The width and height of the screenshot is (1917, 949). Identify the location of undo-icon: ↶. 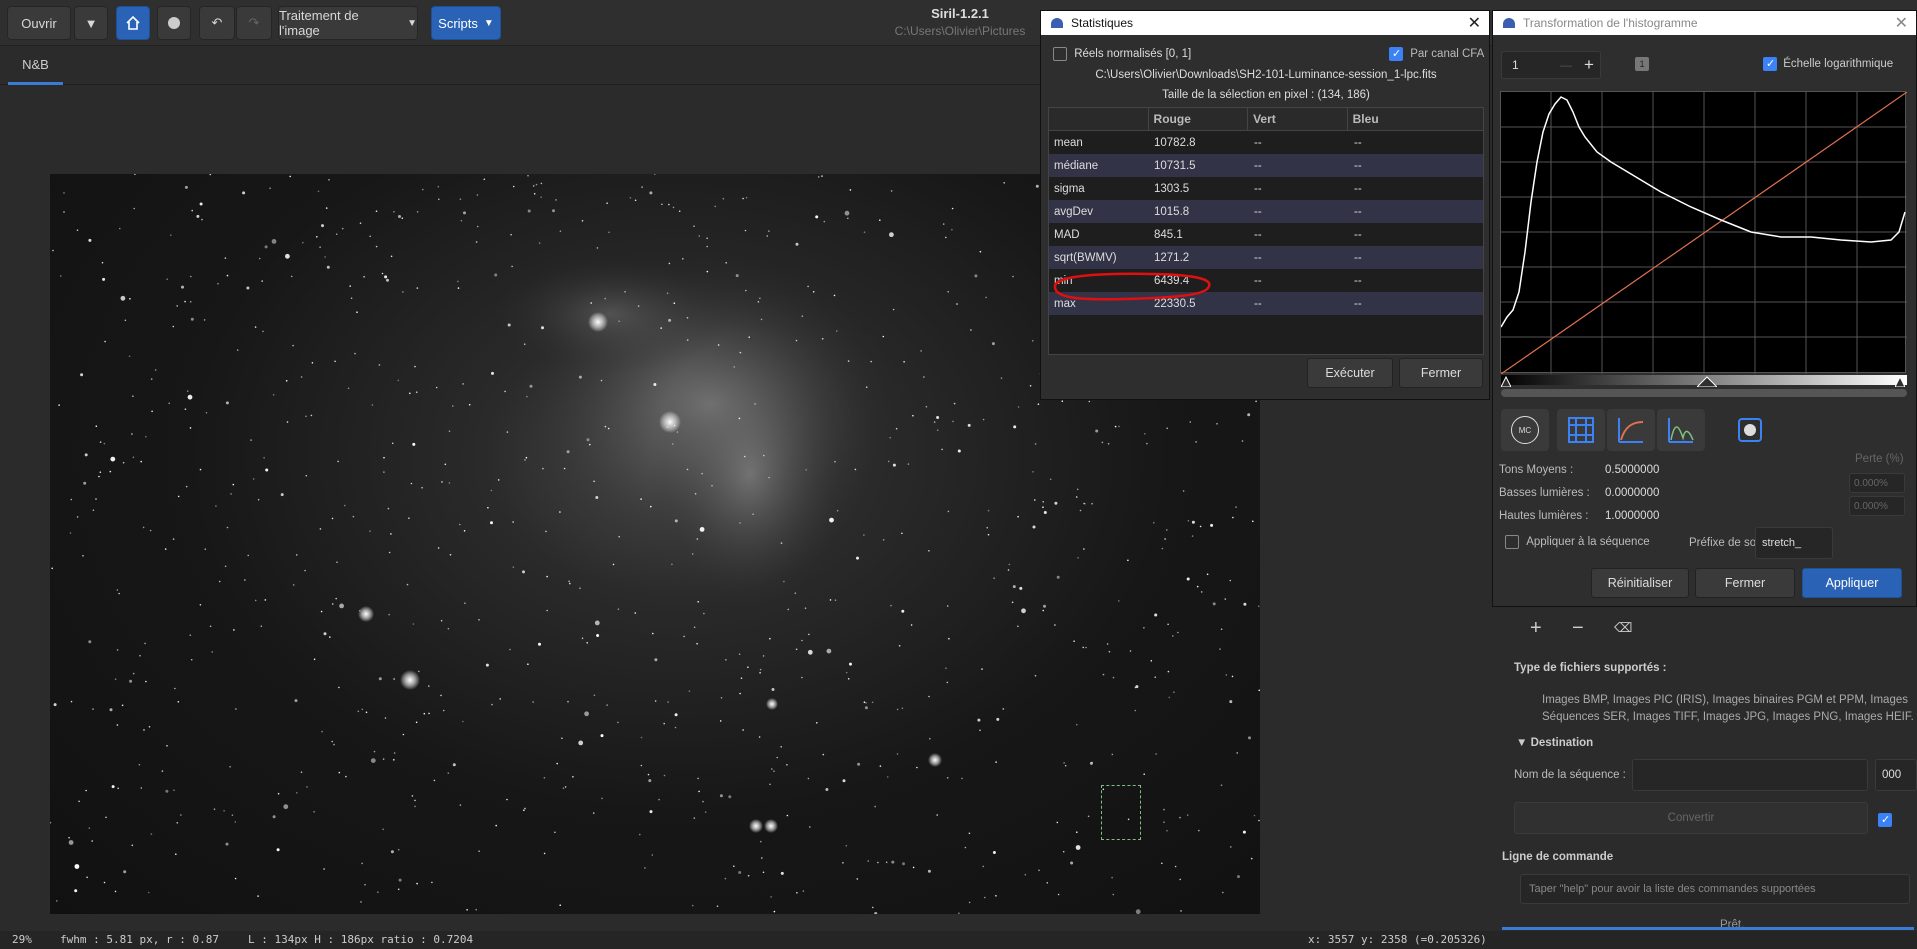
(217, 22).